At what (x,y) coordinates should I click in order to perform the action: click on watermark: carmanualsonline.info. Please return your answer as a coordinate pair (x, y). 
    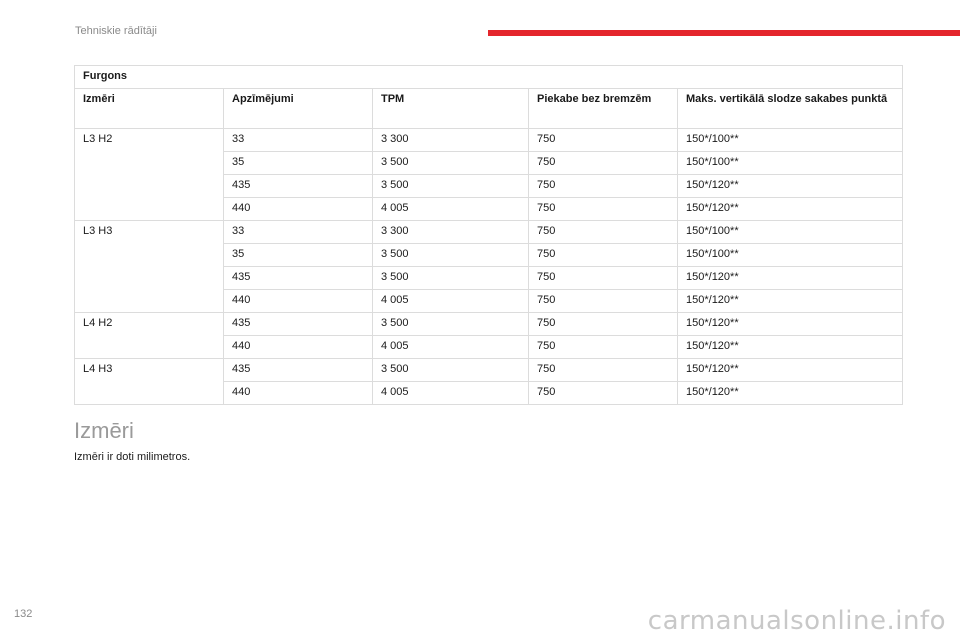
    Looking at the image, I should click on (796, 621).